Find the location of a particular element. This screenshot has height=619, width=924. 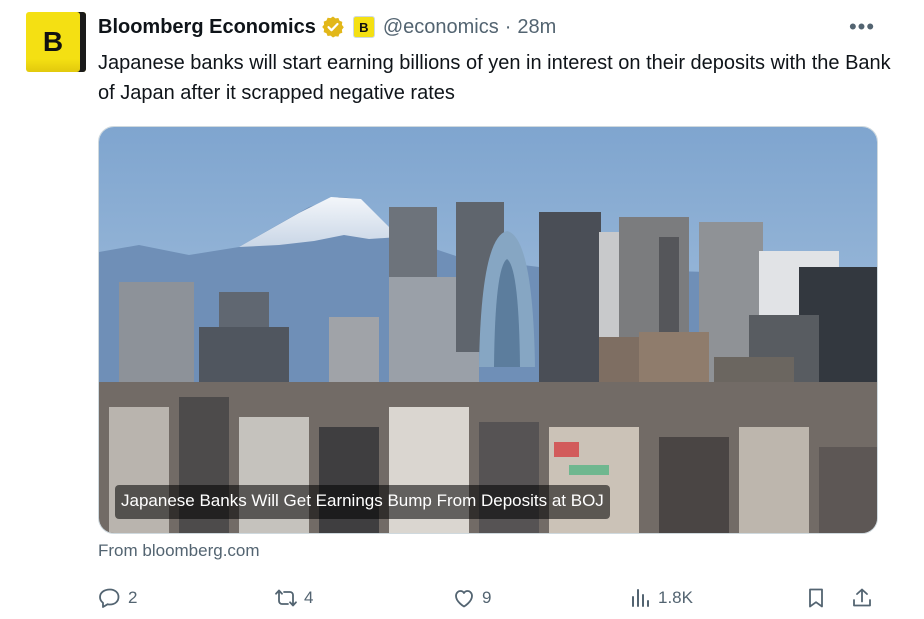

reply-icon is located at coordinates (109, 598).